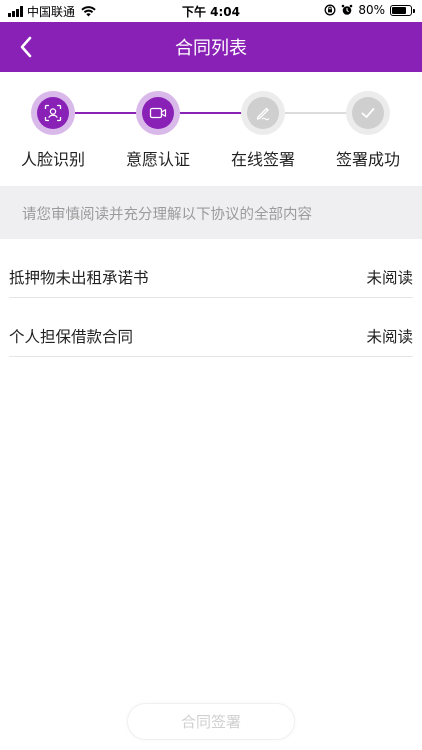 Image resolution: width=422 pixels, height=750 pixels. I want to click on face-scan-icon, so click(53, 113).